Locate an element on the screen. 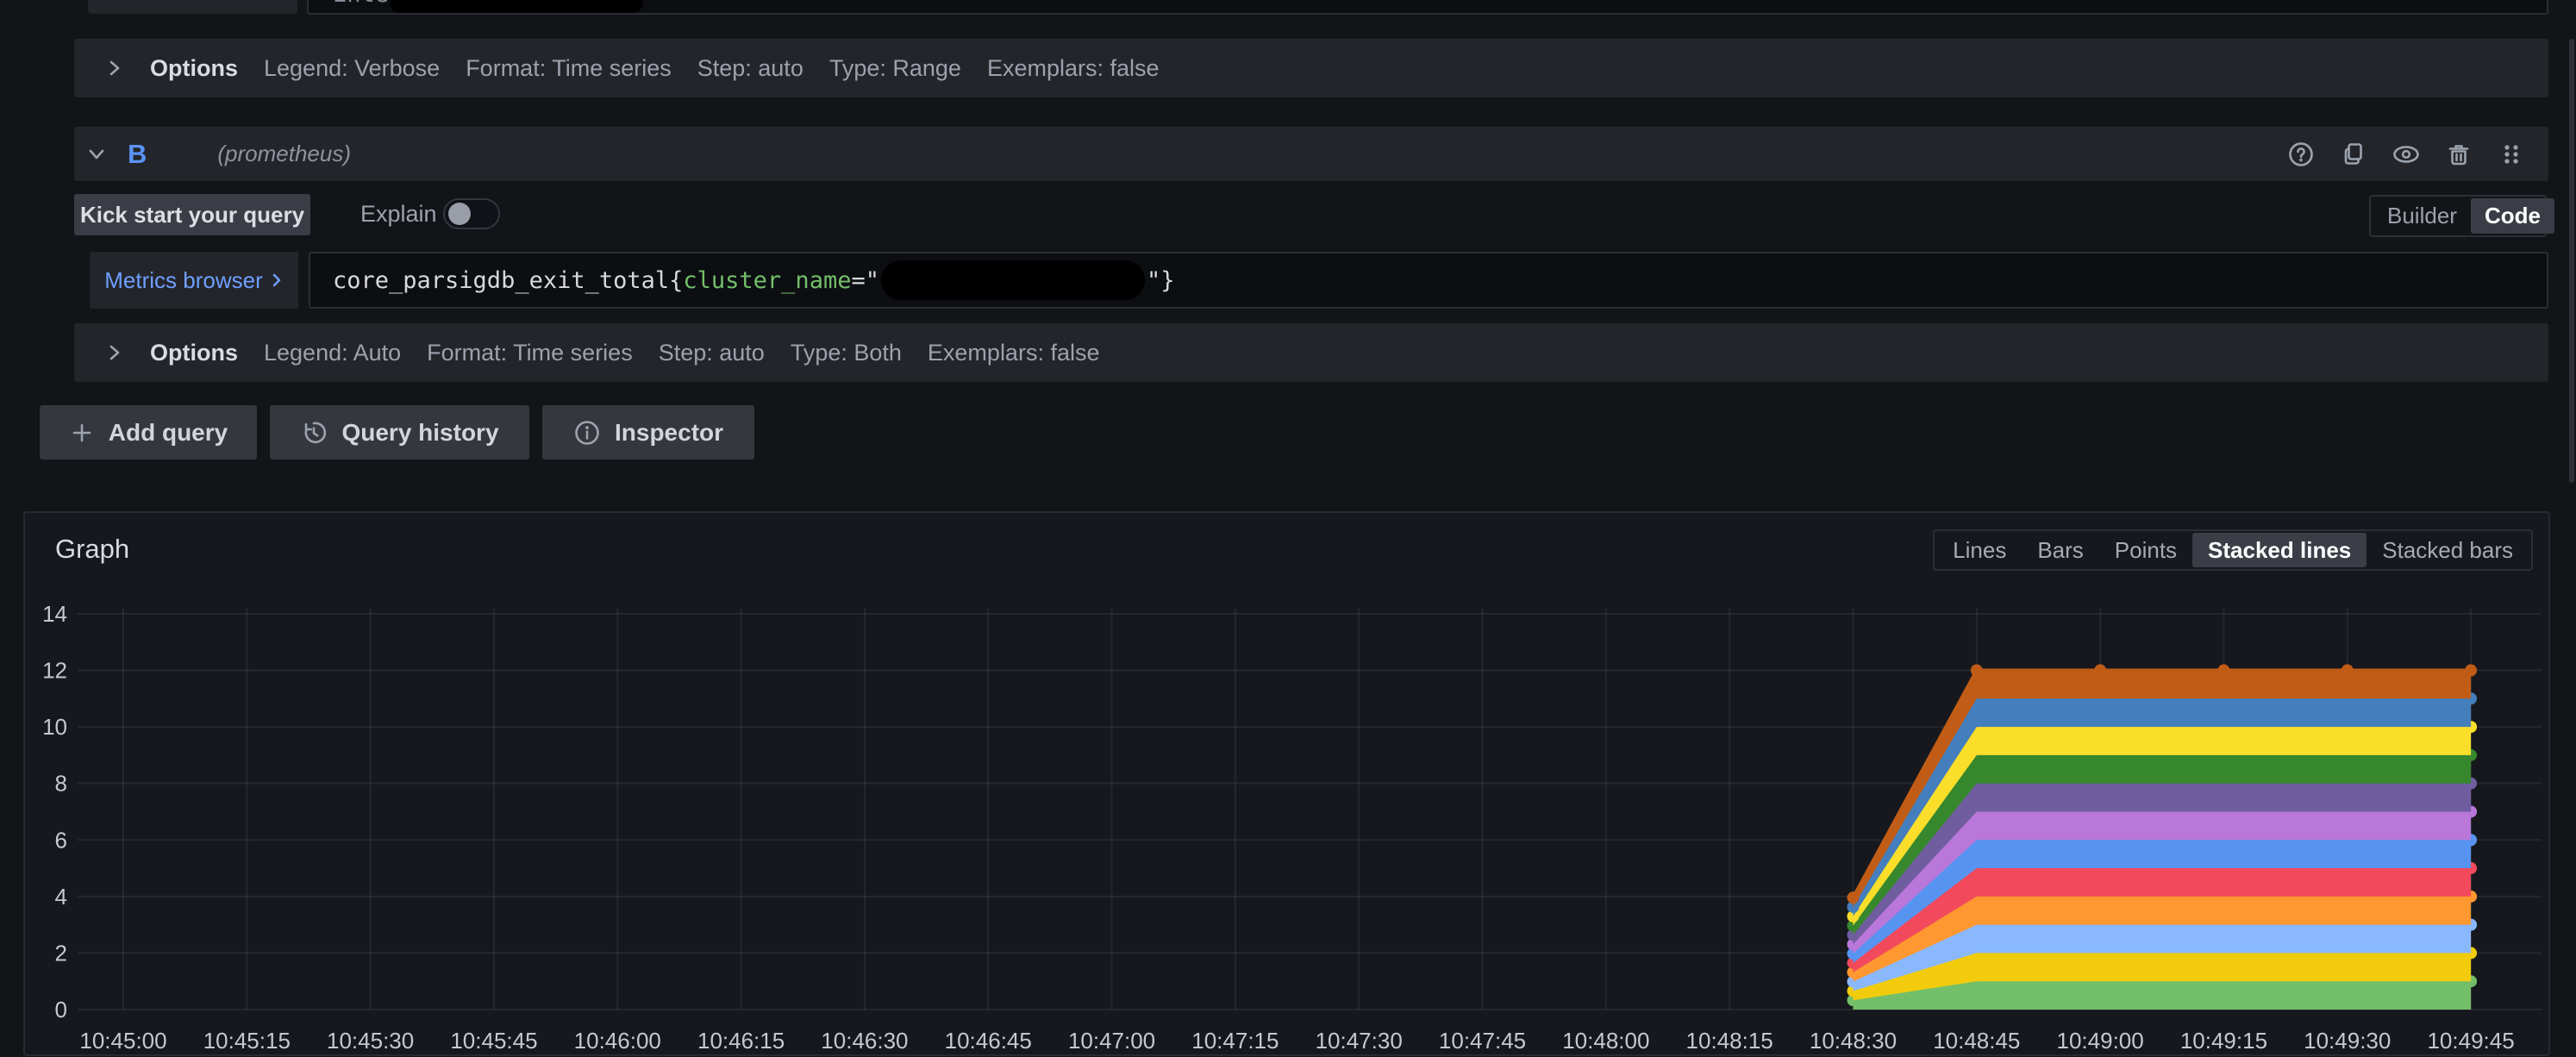 This screenshot has height=1057, width=2576. svg-text: 10:45:45 is located at coordinates (493, 1041).